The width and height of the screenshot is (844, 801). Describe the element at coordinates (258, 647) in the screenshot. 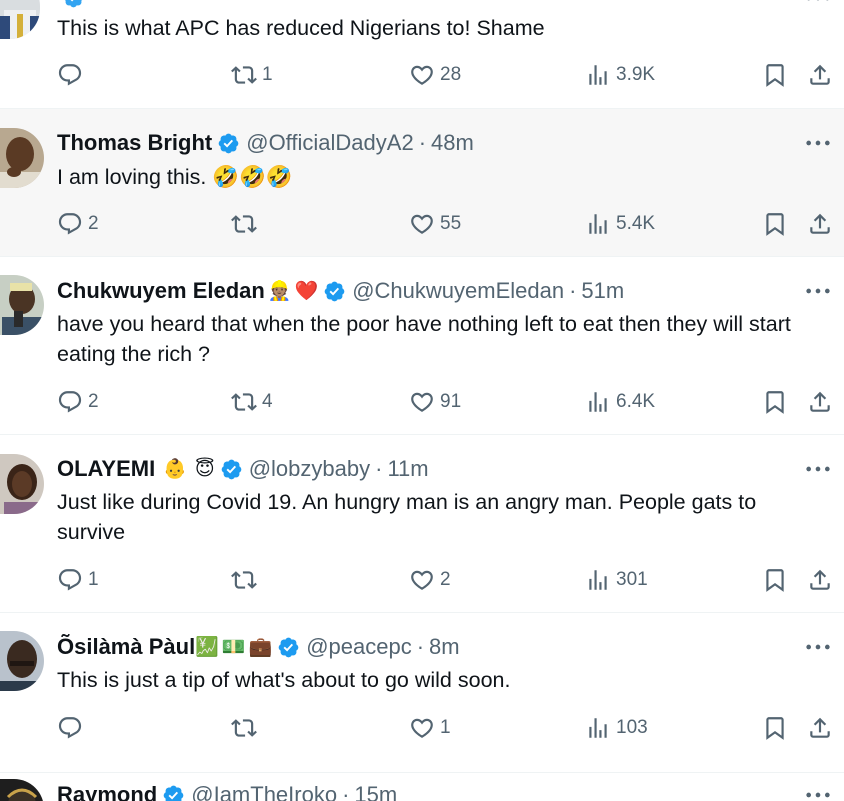

I see `tweet-header: Õsilàmà Pàul 💹 💵 💼 @peacepc · 8m` at that location.